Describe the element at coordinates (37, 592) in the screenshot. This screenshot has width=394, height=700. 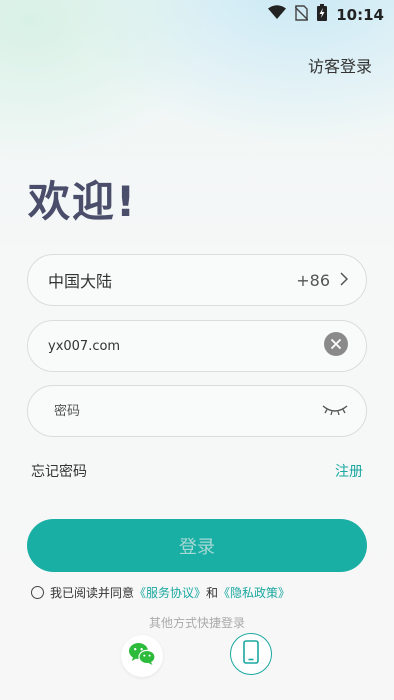
I see `agreement-radio` at that location.